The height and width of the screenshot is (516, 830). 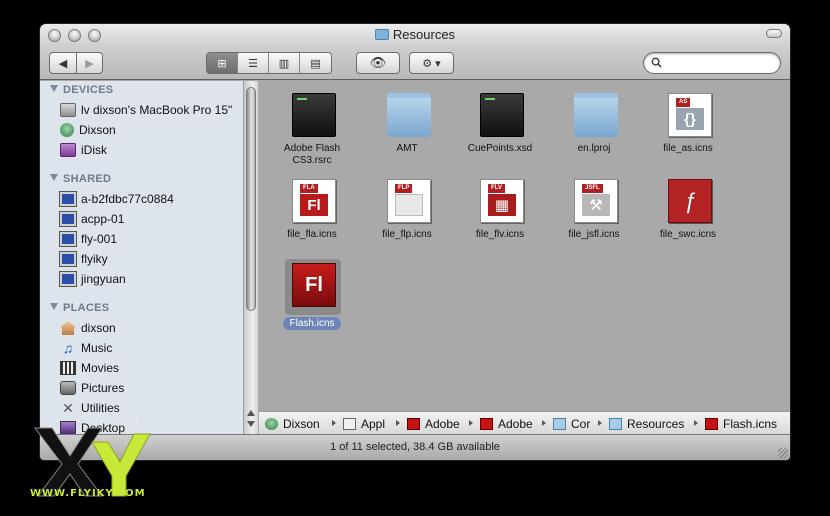 What do you see at coordinates (690, 115) in the screenshot?
I see `actionscript-document-icon: AS {}` at bounding box center [690, 115].